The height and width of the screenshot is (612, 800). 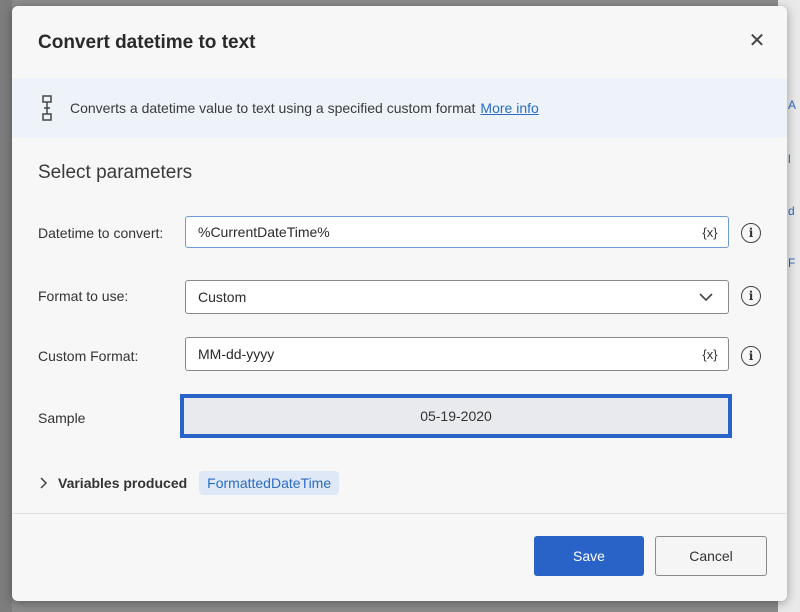 What do you see at coordinates (711, 556) in the screenshot?
I see `cancel-button: Cancel` at bounding box center [711, 556].